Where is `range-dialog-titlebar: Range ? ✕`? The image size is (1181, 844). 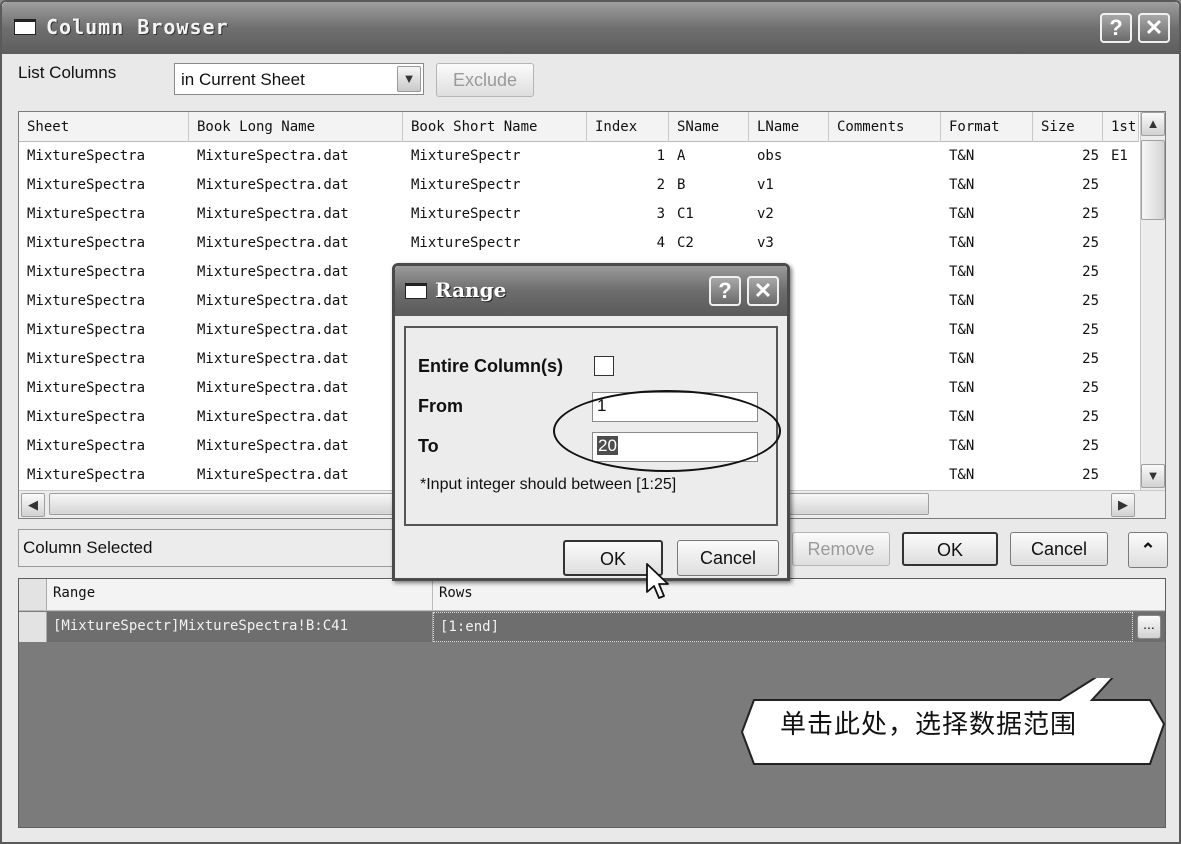
range-dialog-titlebar: Range ? ✕ is located at coordinates (591, 291).